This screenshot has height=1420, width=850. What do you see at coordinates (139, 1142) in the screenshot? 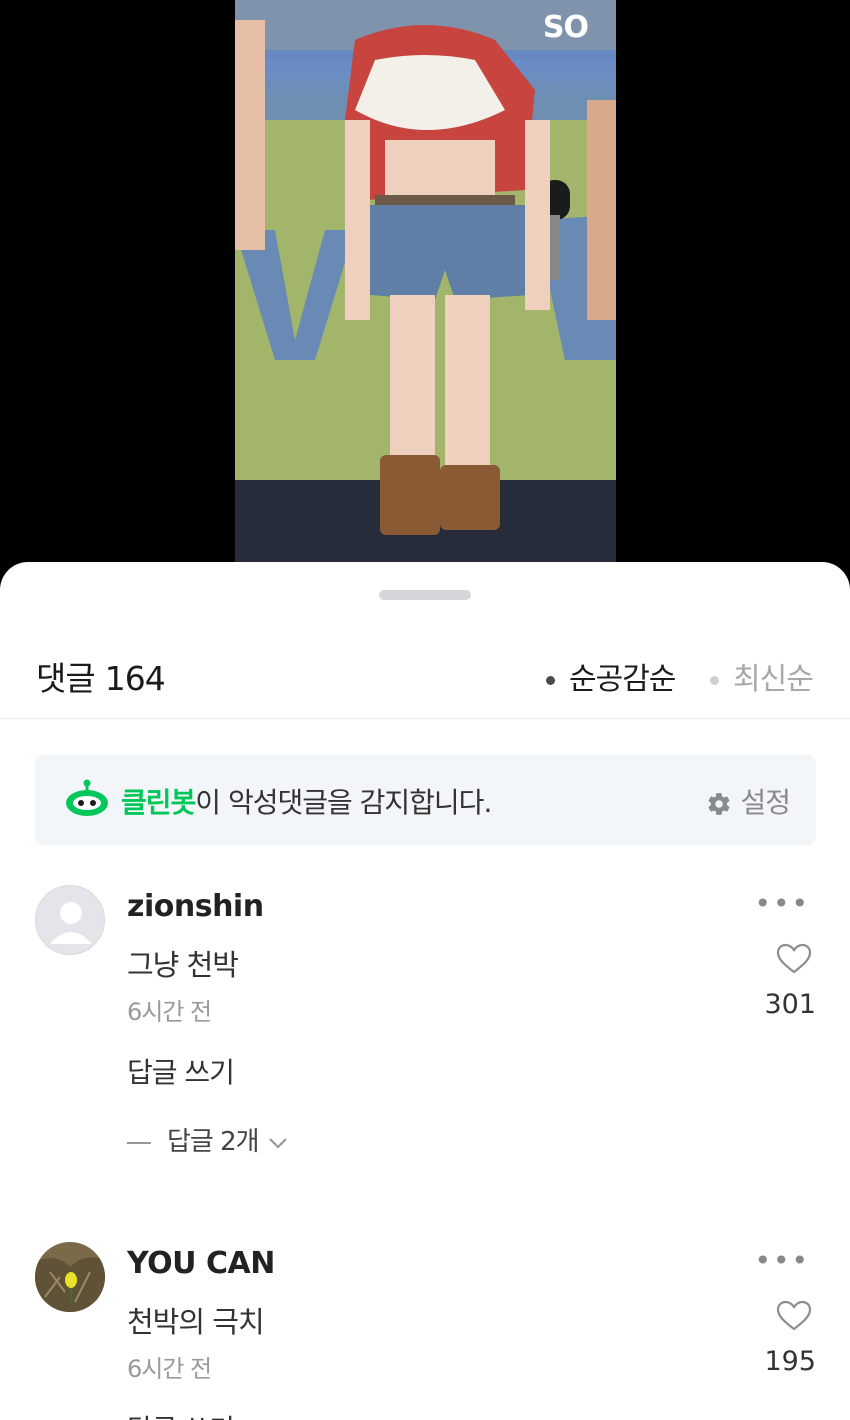
I see `dash-icon` at bounding box center [139, 1142].